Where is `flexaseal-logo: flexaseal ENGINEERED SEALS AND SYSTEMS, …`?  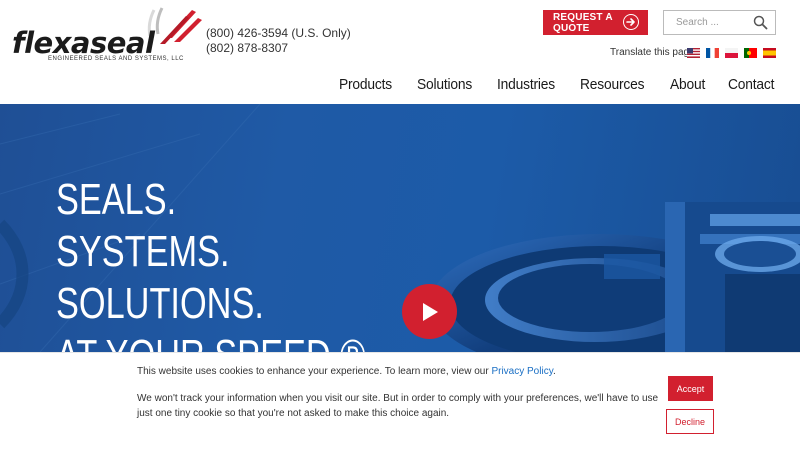 flexaseal-logo: flexaseal ENGINEERED SEALS AND SYSTEMS, … is located at coordinates (107, 34).